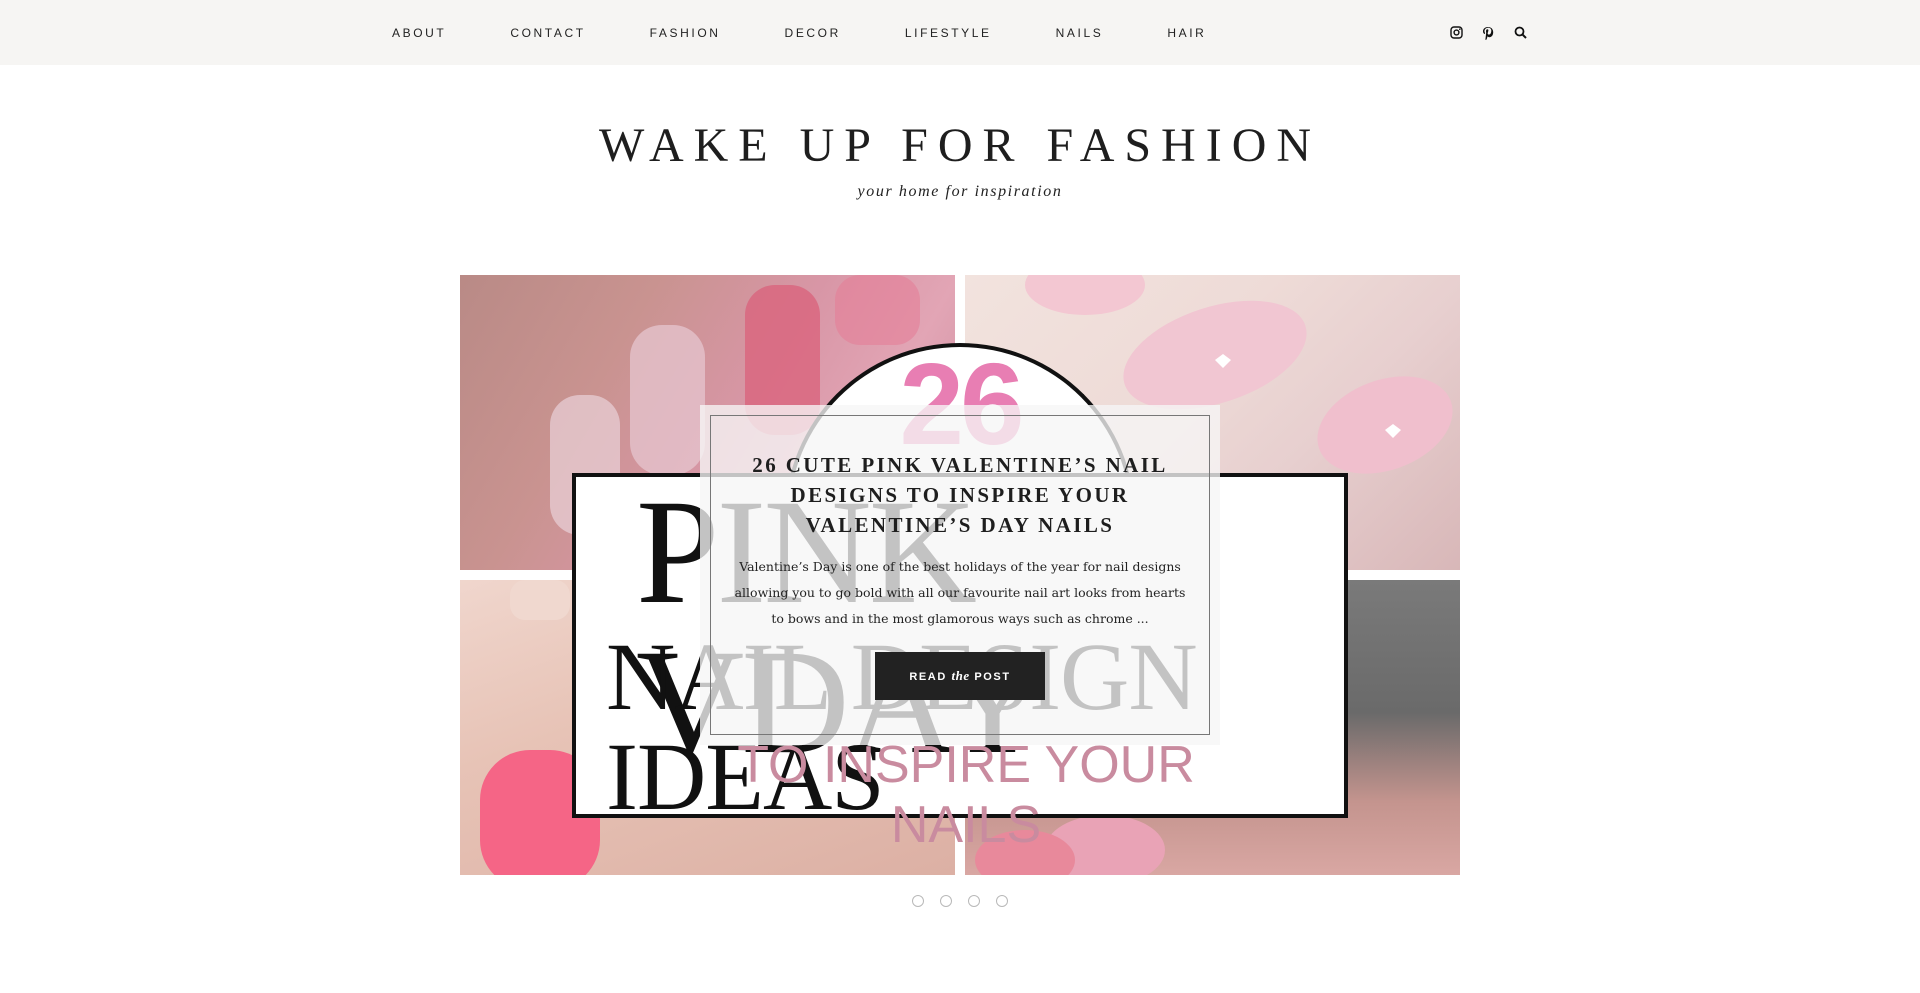  Describe the element at coordinates (960, 901) in the screenshot. I see `slider-pagination` at that location.